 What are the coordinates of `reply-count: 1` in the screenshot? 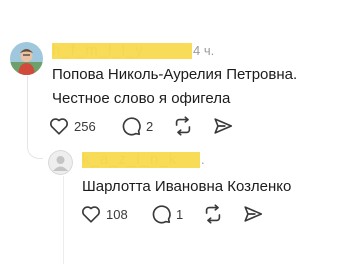 It's located at (180, 214).